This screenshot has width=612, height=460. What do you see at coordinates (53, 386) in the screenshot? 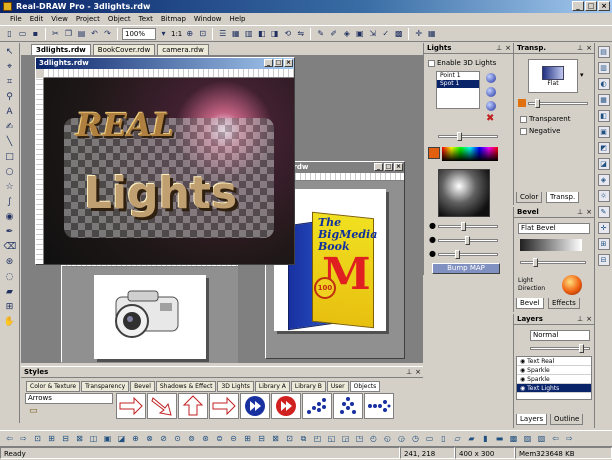
I see `tab-color-texture: Color & Texture` at bounding box center [53, 386].